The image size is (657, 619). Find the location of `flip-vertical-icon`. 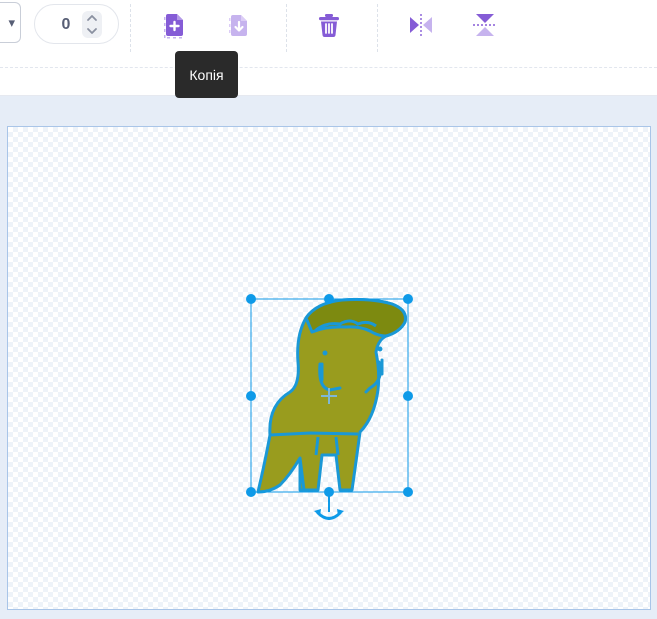

flip-vertical-icon is located at coordinates (485, 25).